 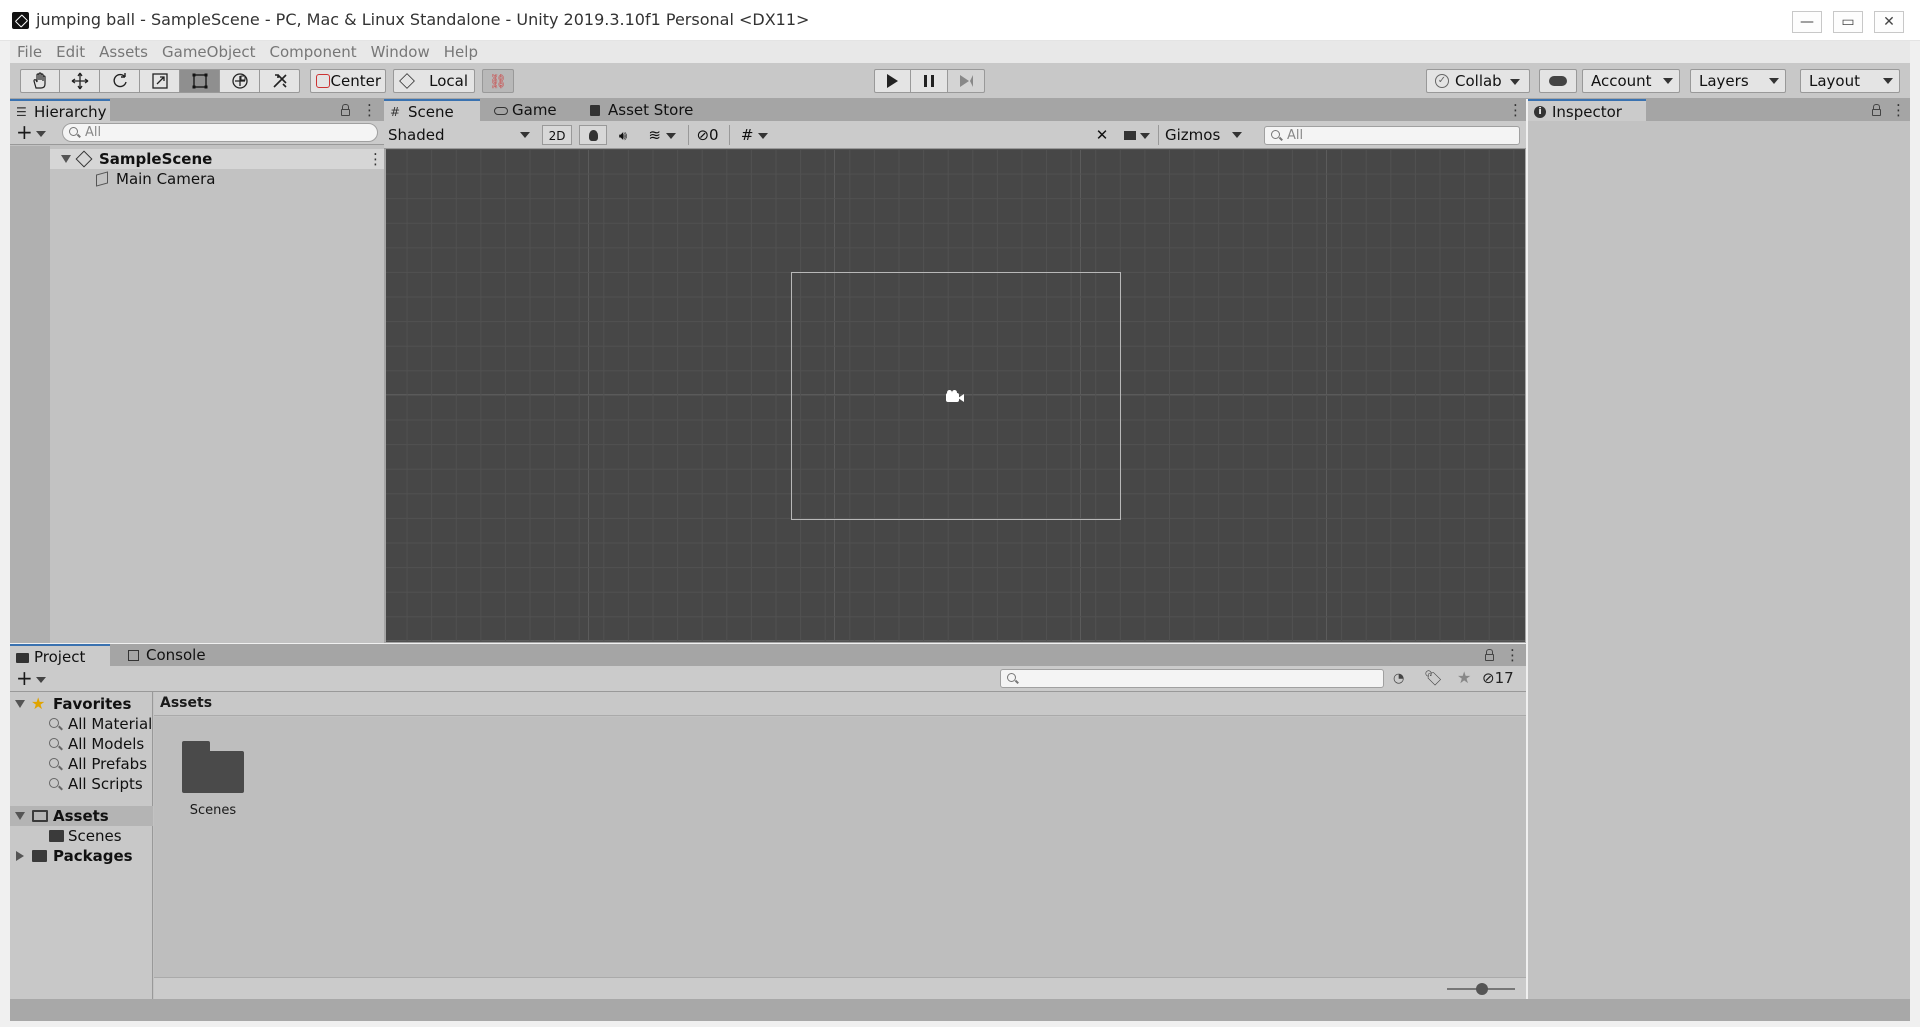 I want to click on close-button: ✕, so click(x=1889, y=22).